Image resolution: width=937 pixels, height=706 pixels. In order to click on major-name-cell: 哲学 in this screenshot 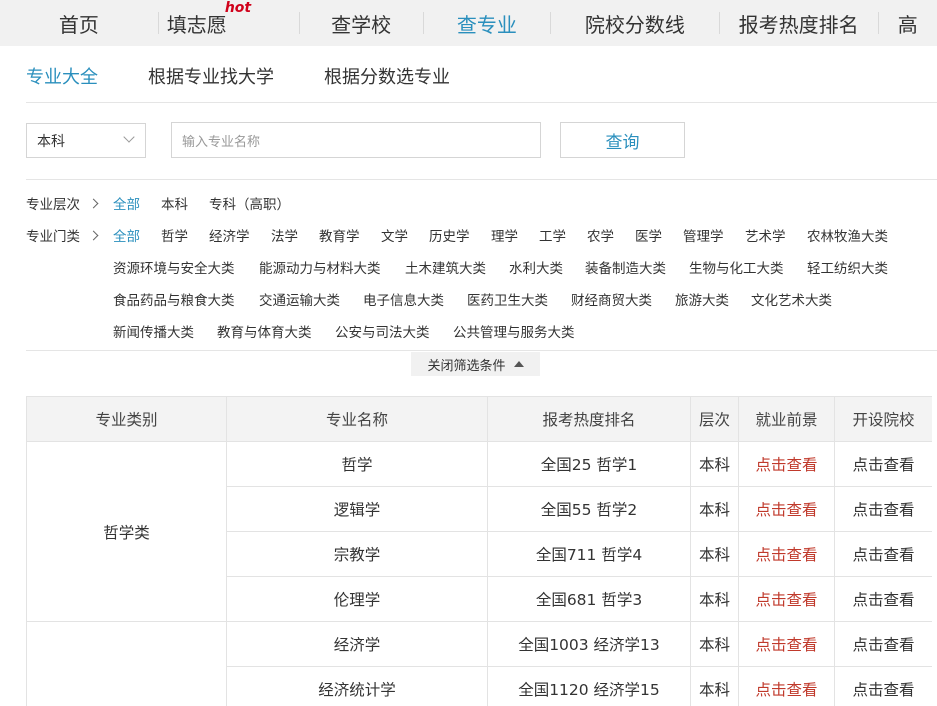, I will do `click(357, 464)`.